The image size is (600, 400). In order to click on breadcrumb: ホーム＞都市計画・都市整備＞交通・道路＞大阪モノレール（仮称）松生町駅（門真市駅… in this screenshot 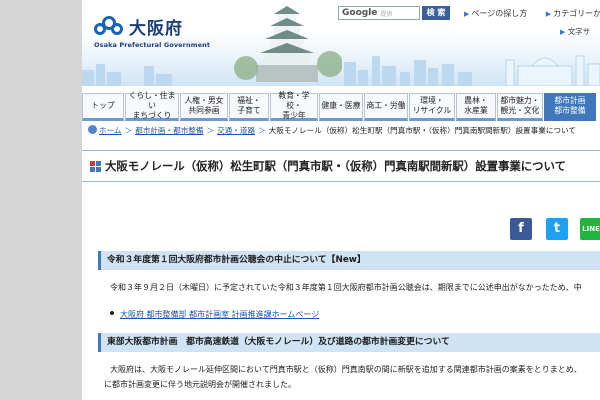, I will do `click(341, 130)`.